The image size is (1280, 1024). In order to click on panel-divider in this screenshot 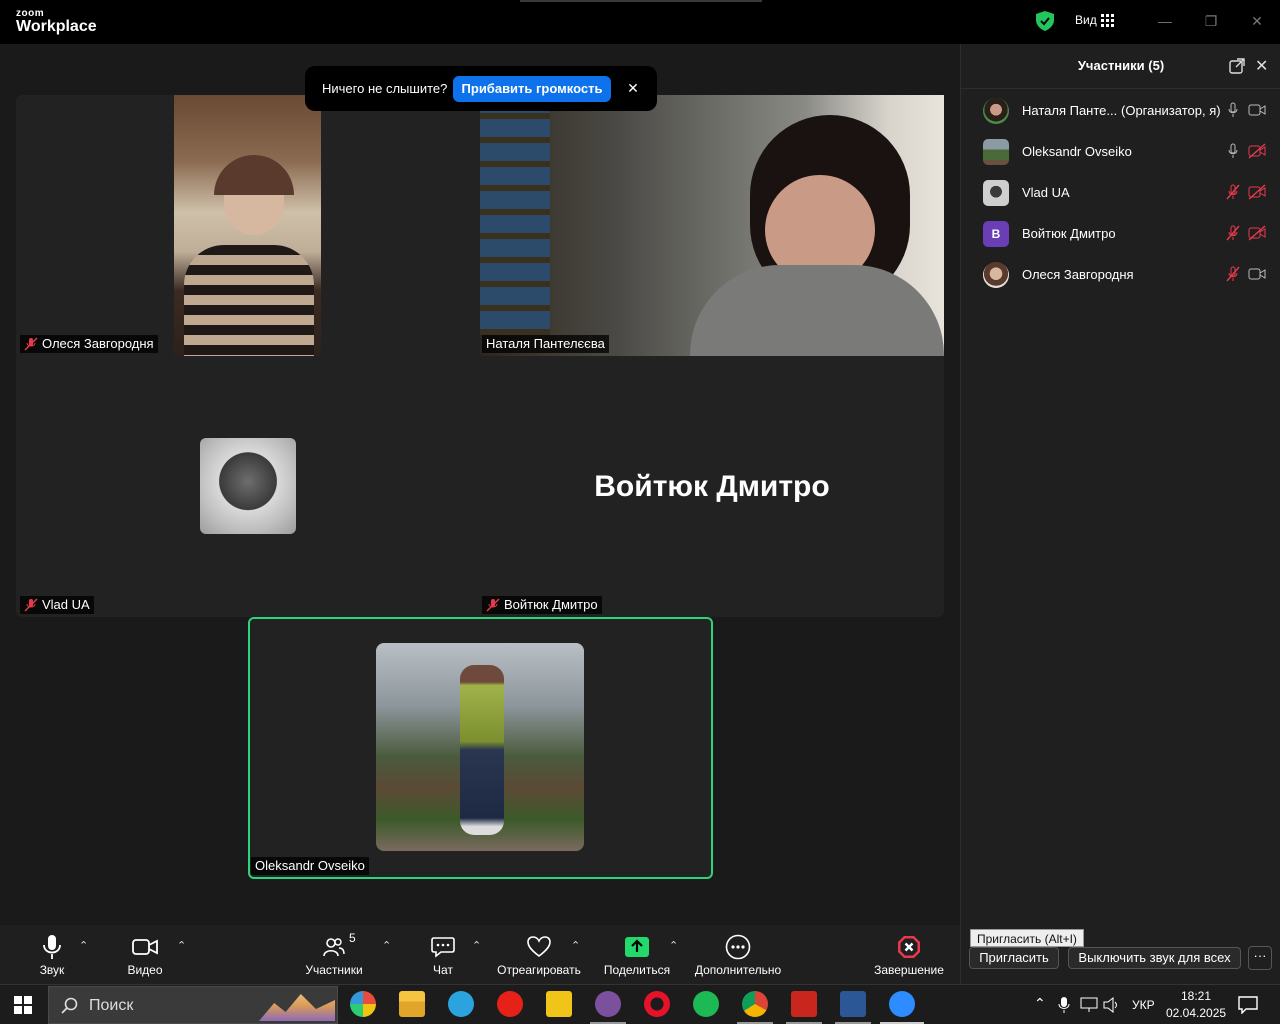, I will do `click(1120, 88)`.